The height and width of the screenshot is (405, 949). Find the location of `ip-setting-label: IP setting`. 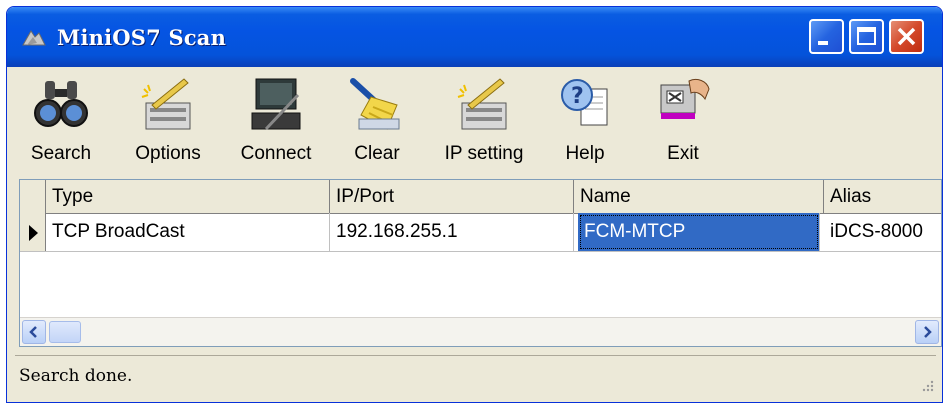

ip-setting-label: IP setting is located at coordinates (484, 153).